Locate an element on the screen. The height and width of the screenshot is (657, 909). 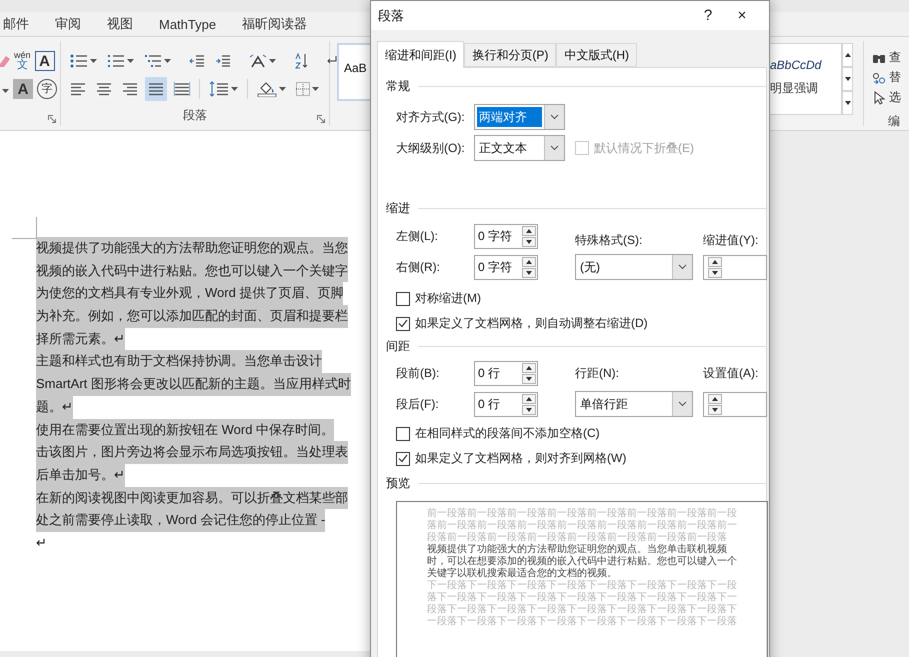
field-label: 段后(F): is located at coordinates (418, 404).